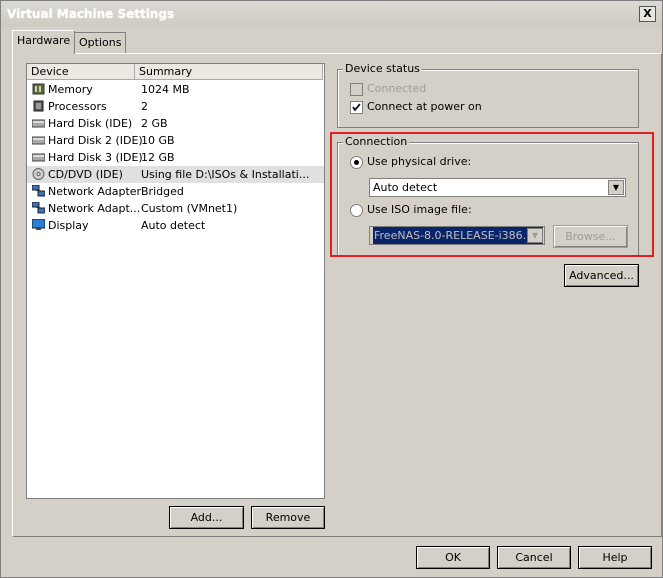  Describe the element at coordinates (453, 557) in the screenshot. I see `ok-button: OK` at that location.